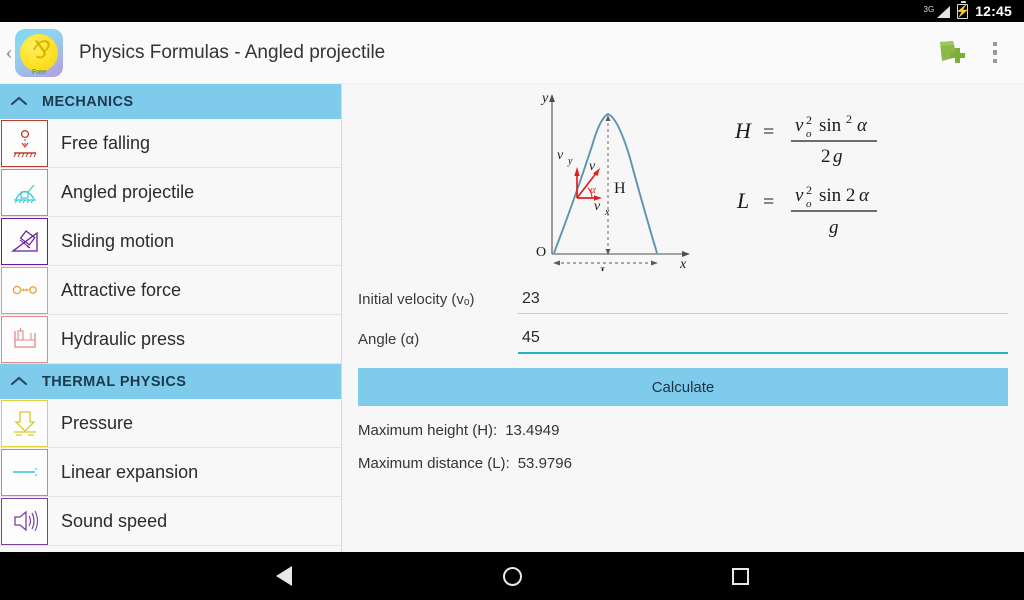 Image resolution: width=1024 pixels, height=600 pixels. Describe the element at coordinates (88, 101) in the screenshot. I see `sidebar-section-label: MECHANICS` at that location.